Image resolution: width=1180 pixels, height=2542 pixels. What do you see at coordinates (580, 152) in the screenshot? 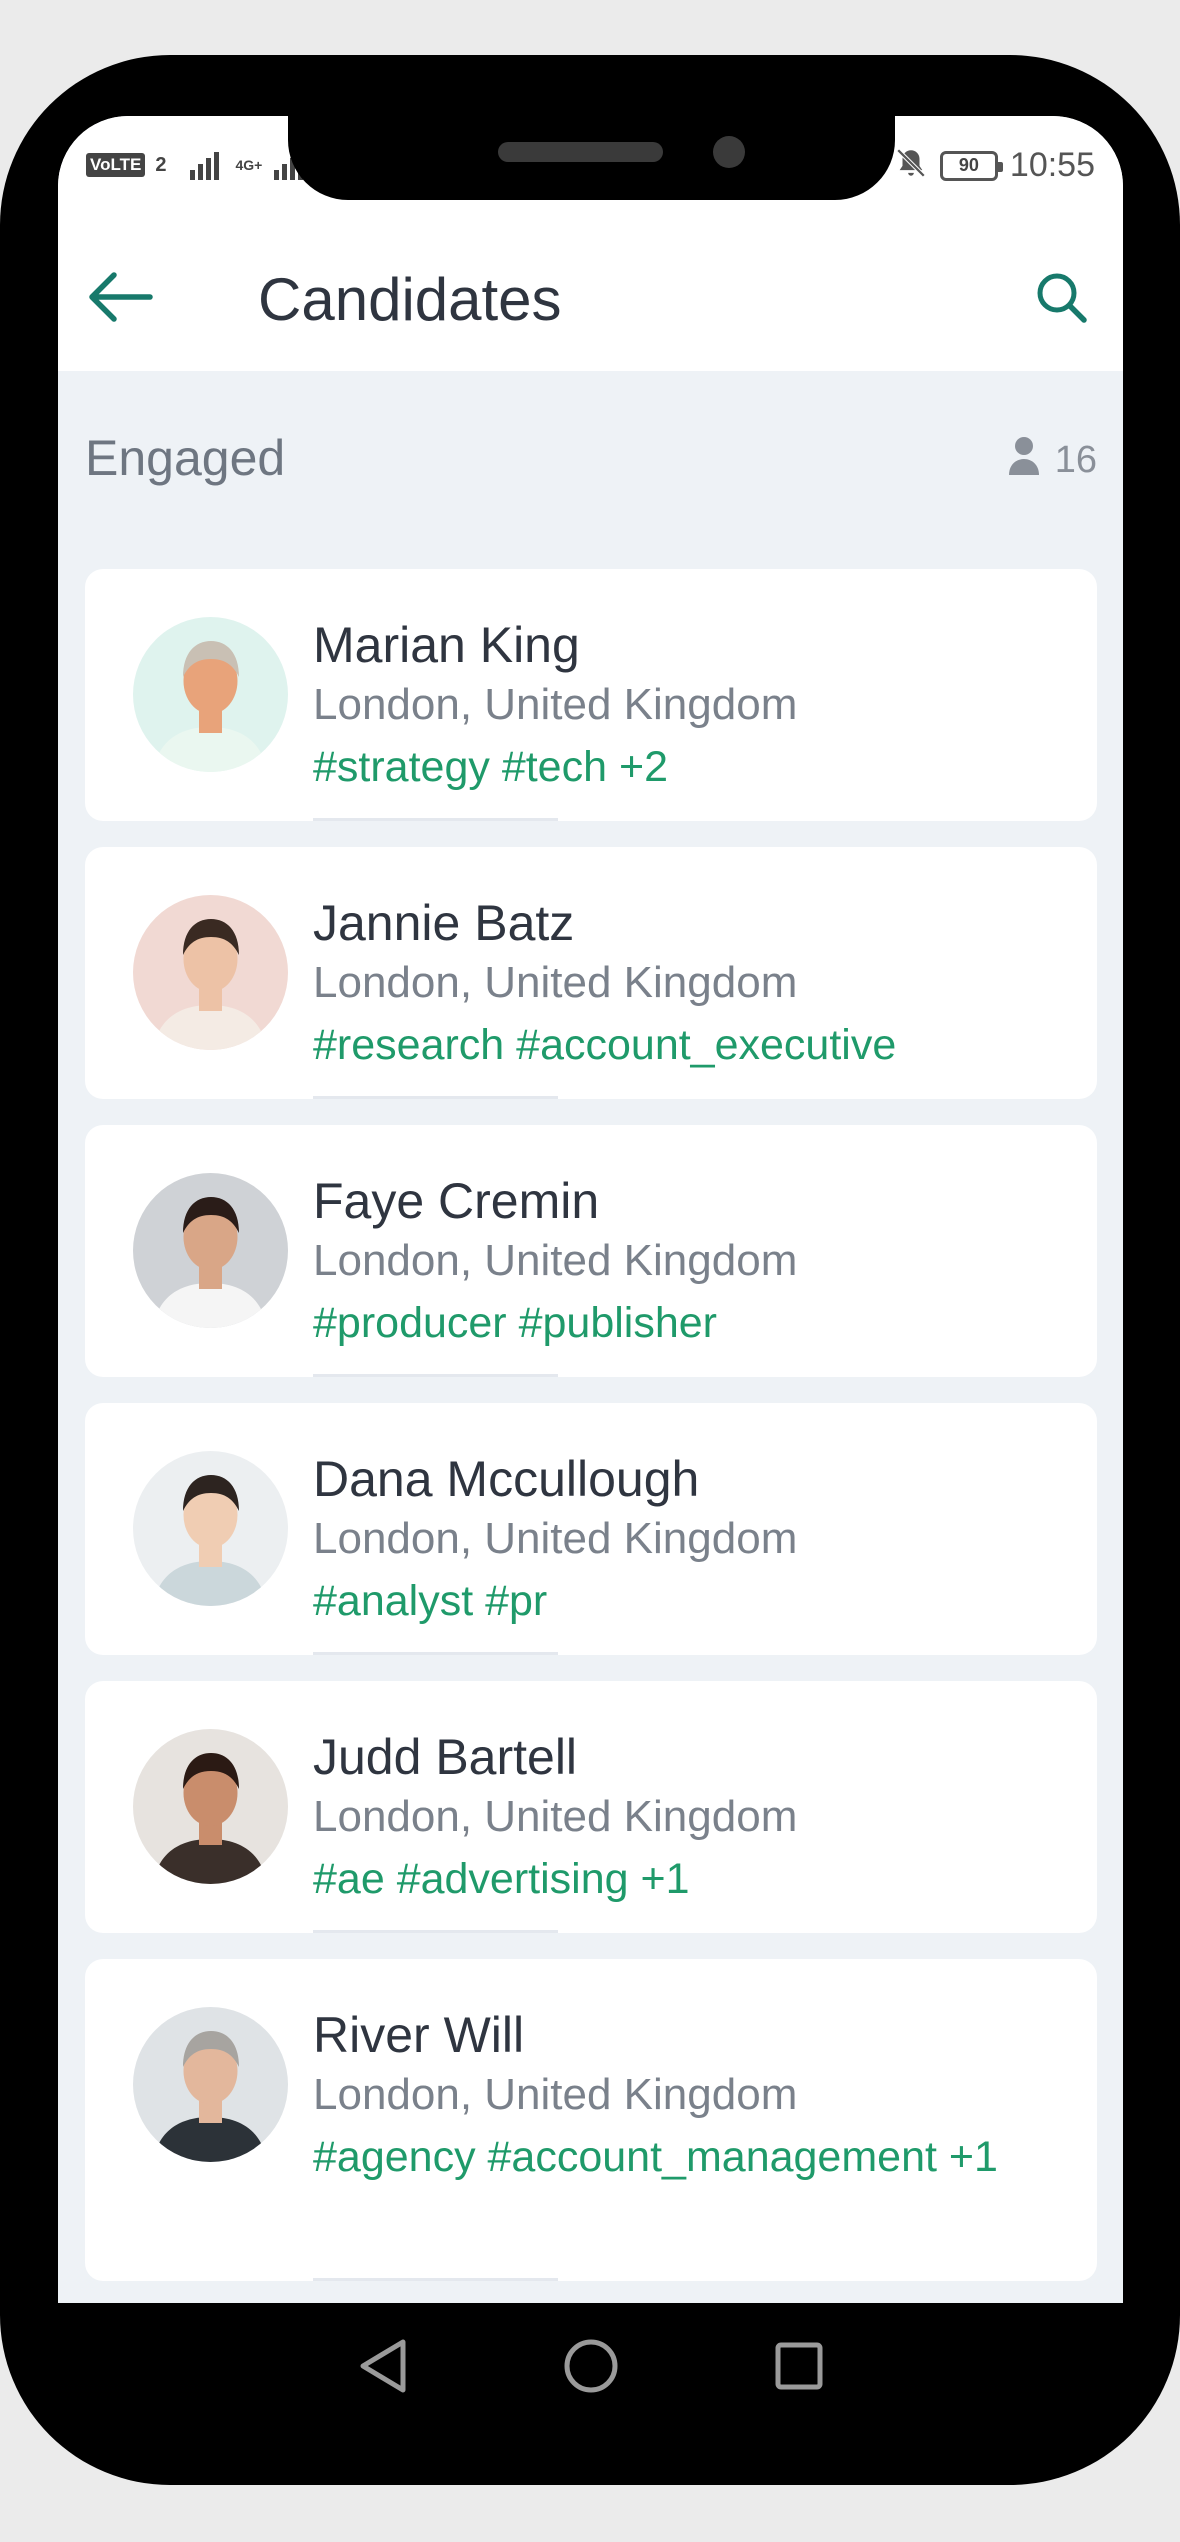
I see `speaker` at bounding box center [580, 152].